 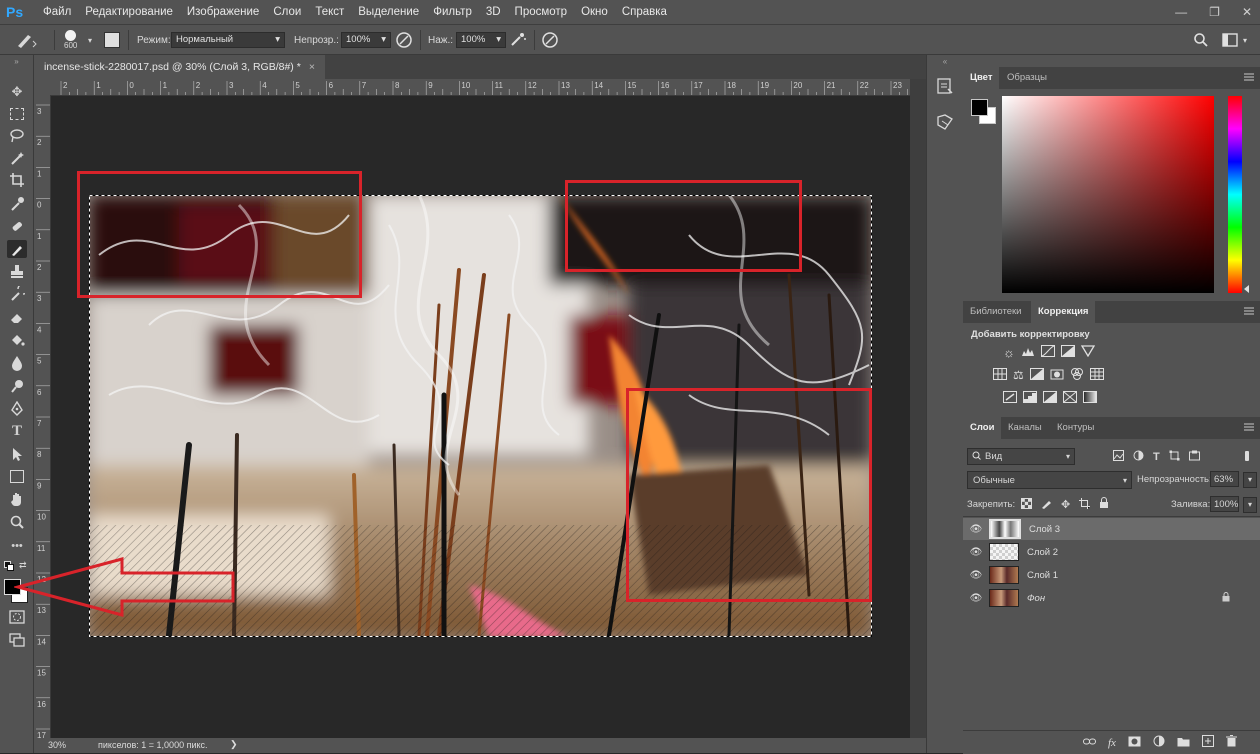 What do you see at coordinates (1000, 375) in the screenshot?
I see `hue-saturation-icon` at bounding box center [1000, 375].